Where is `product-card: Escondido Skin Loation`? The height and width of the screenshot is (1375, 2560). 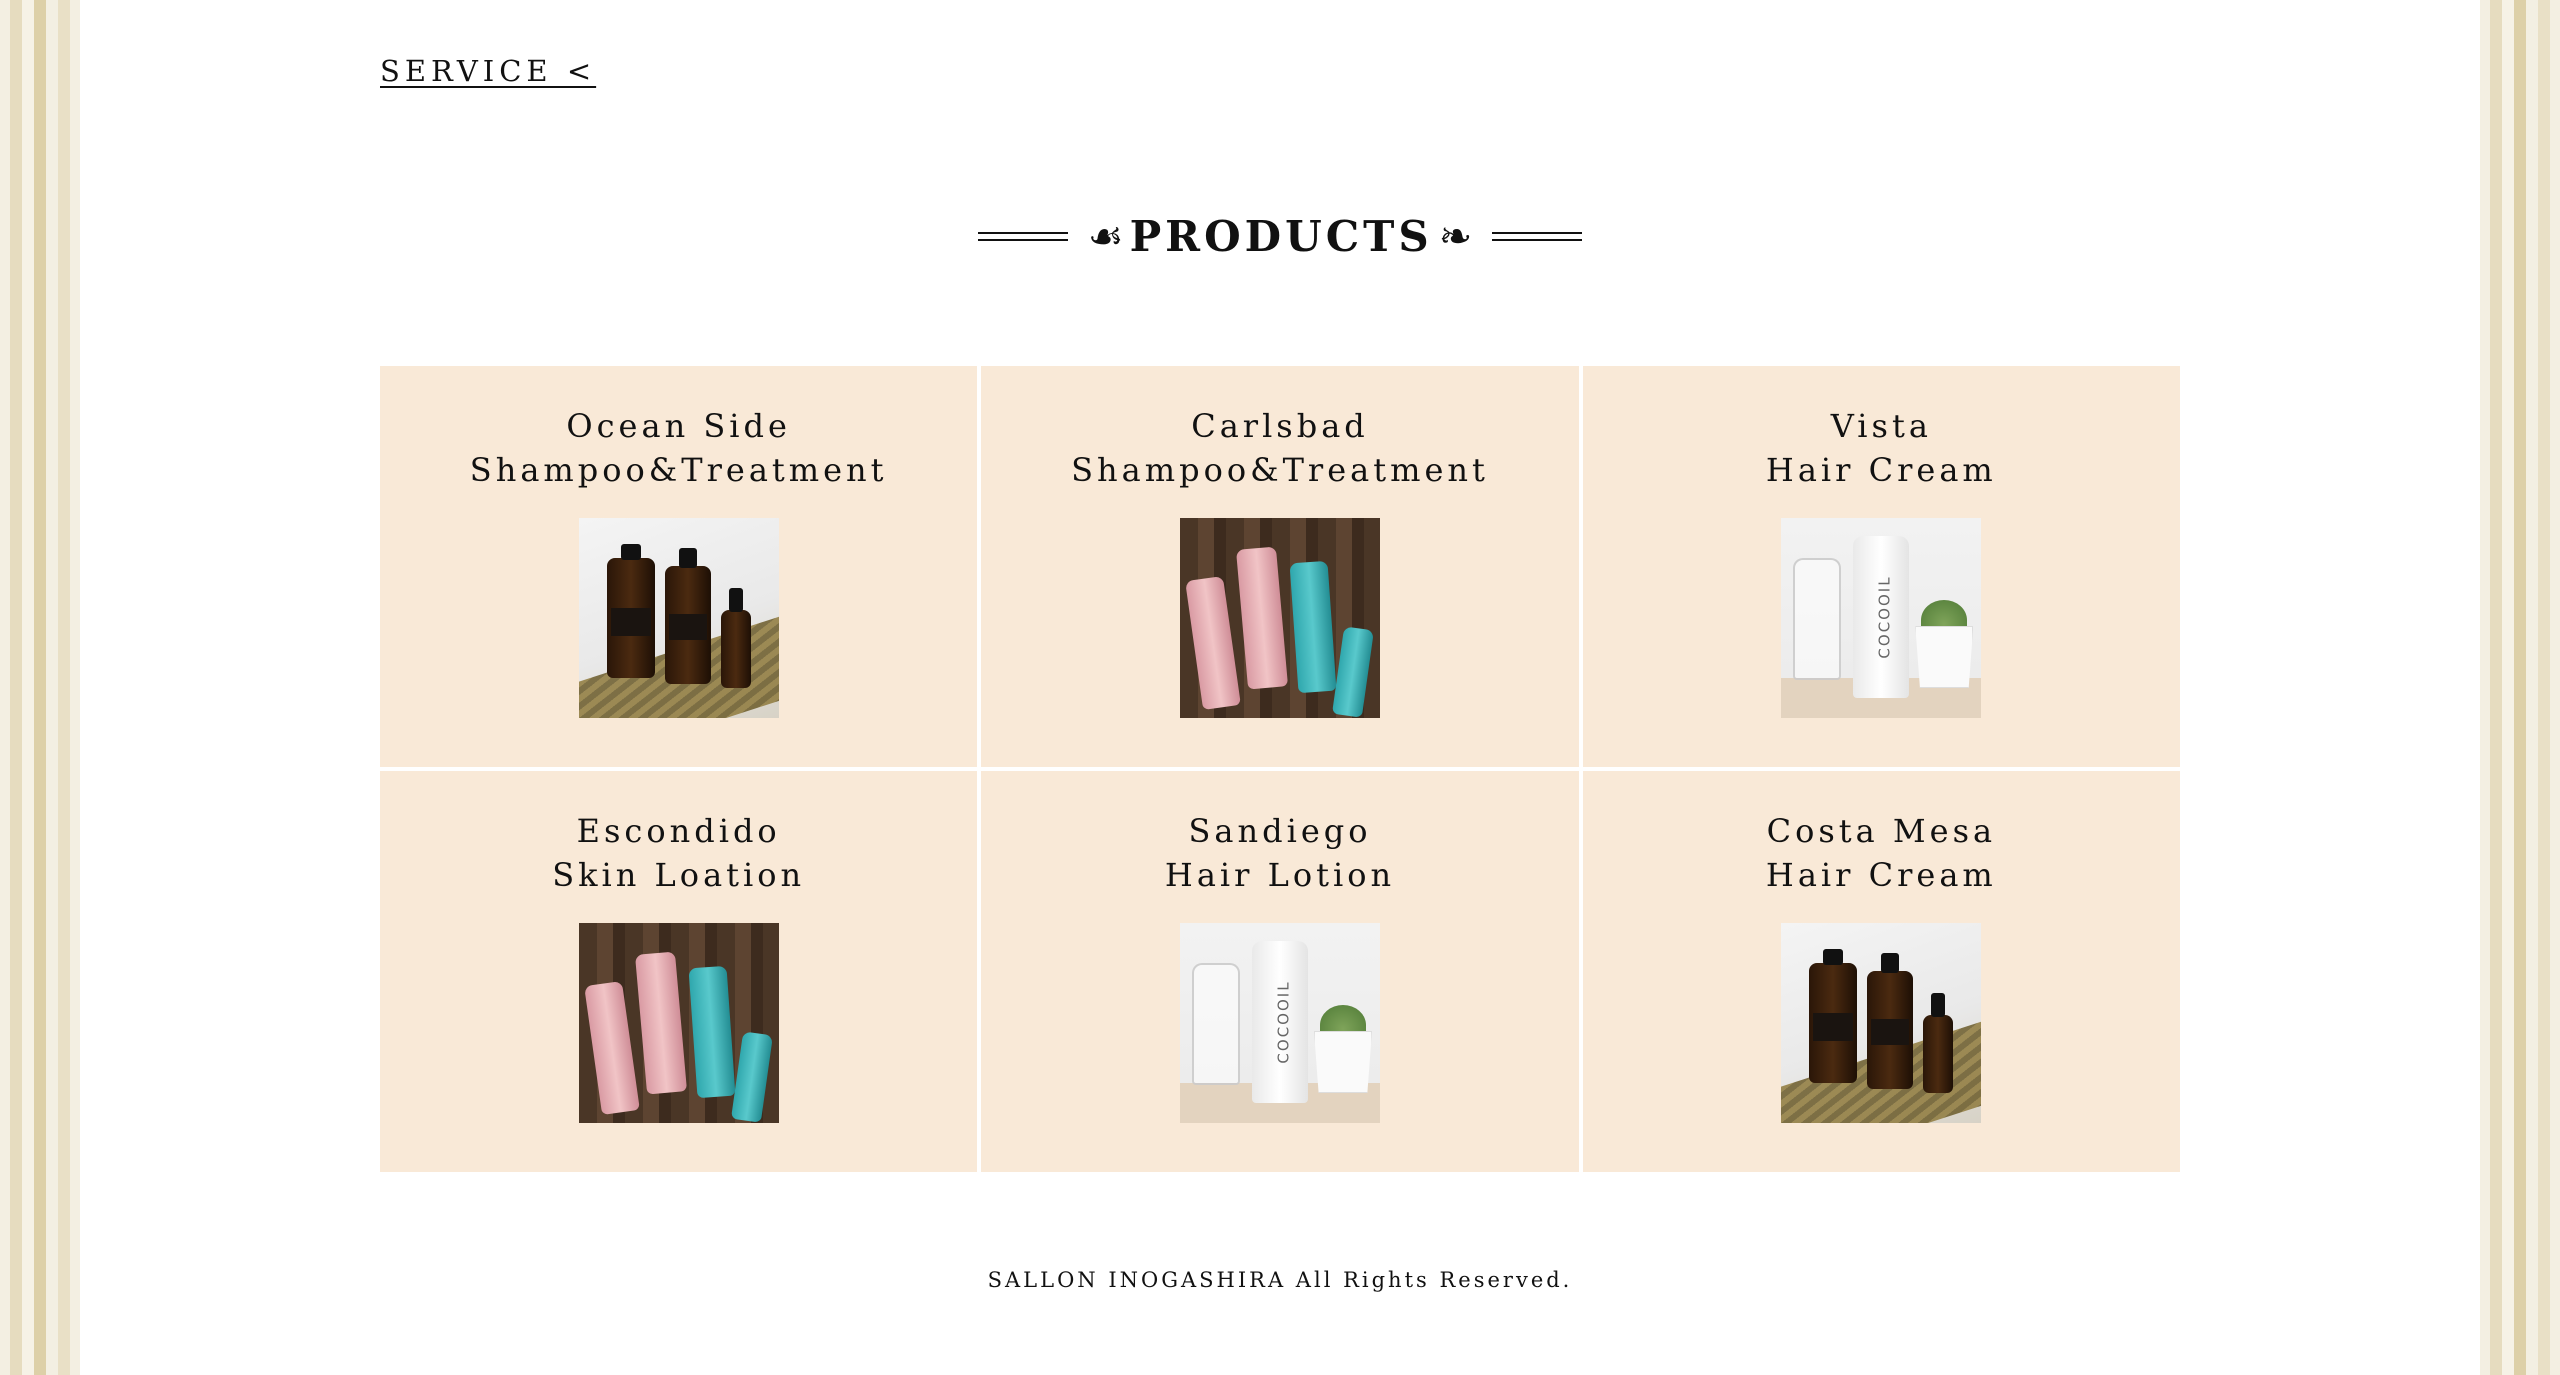 product-card: Escondido Skin Loation is located at coordinates (679, 971).